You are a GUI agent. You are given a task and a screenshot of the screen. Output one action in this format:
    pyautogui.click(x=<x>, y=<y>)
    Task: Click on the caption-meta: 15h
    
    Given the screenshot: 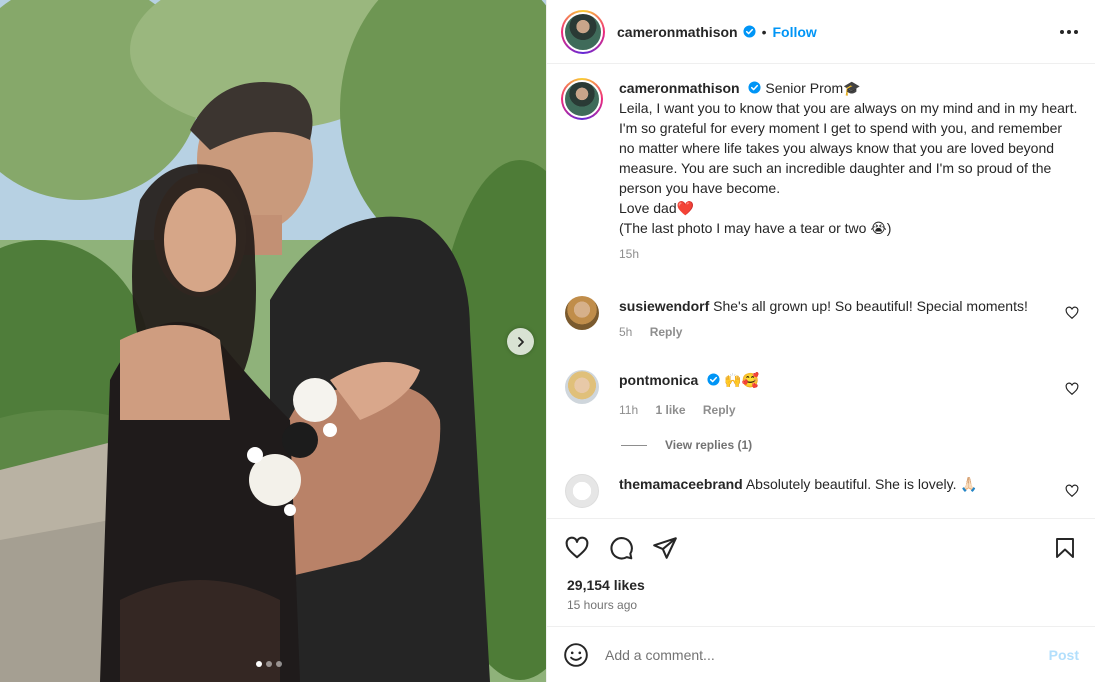 What is the action you would take?
    pyautogui.click(x=849, y=254)
    